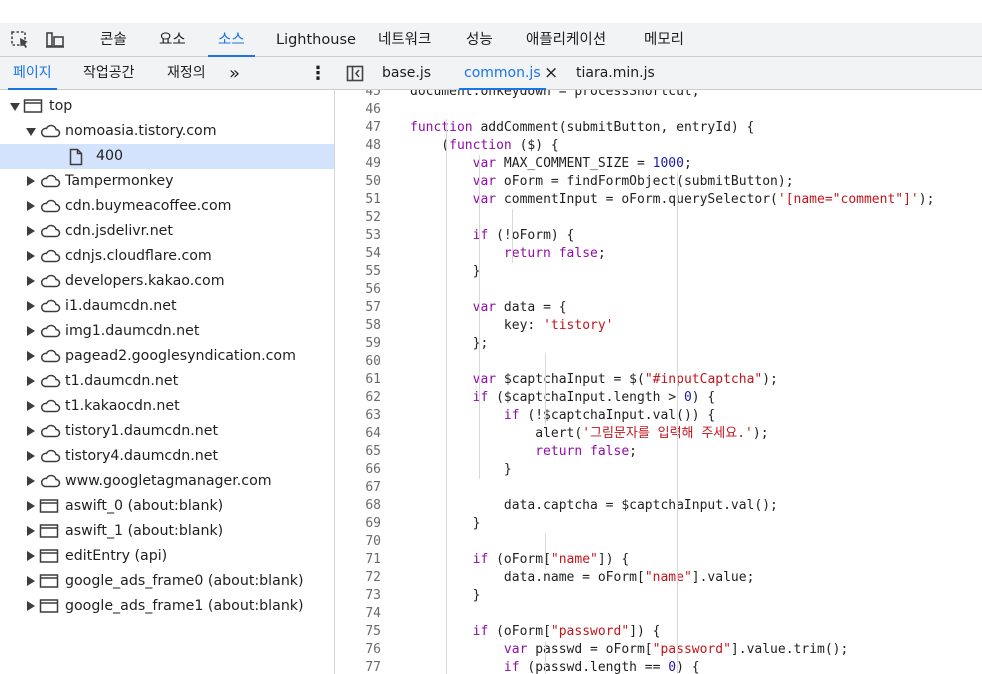 This screenshot has width=982, height=674. Describe the element at coordinates (358, 542) in the screenshot. I see `line-number: 70` at that location.